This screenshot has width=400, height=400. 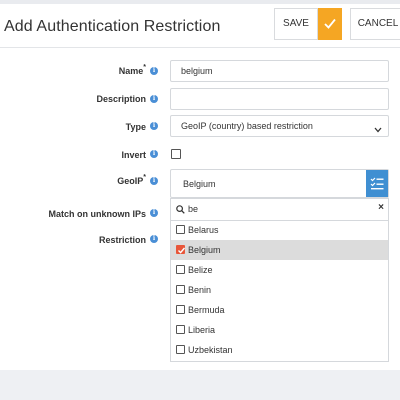 I want to click on dropdown-option-label: Belize, so click(x=200, y=270).